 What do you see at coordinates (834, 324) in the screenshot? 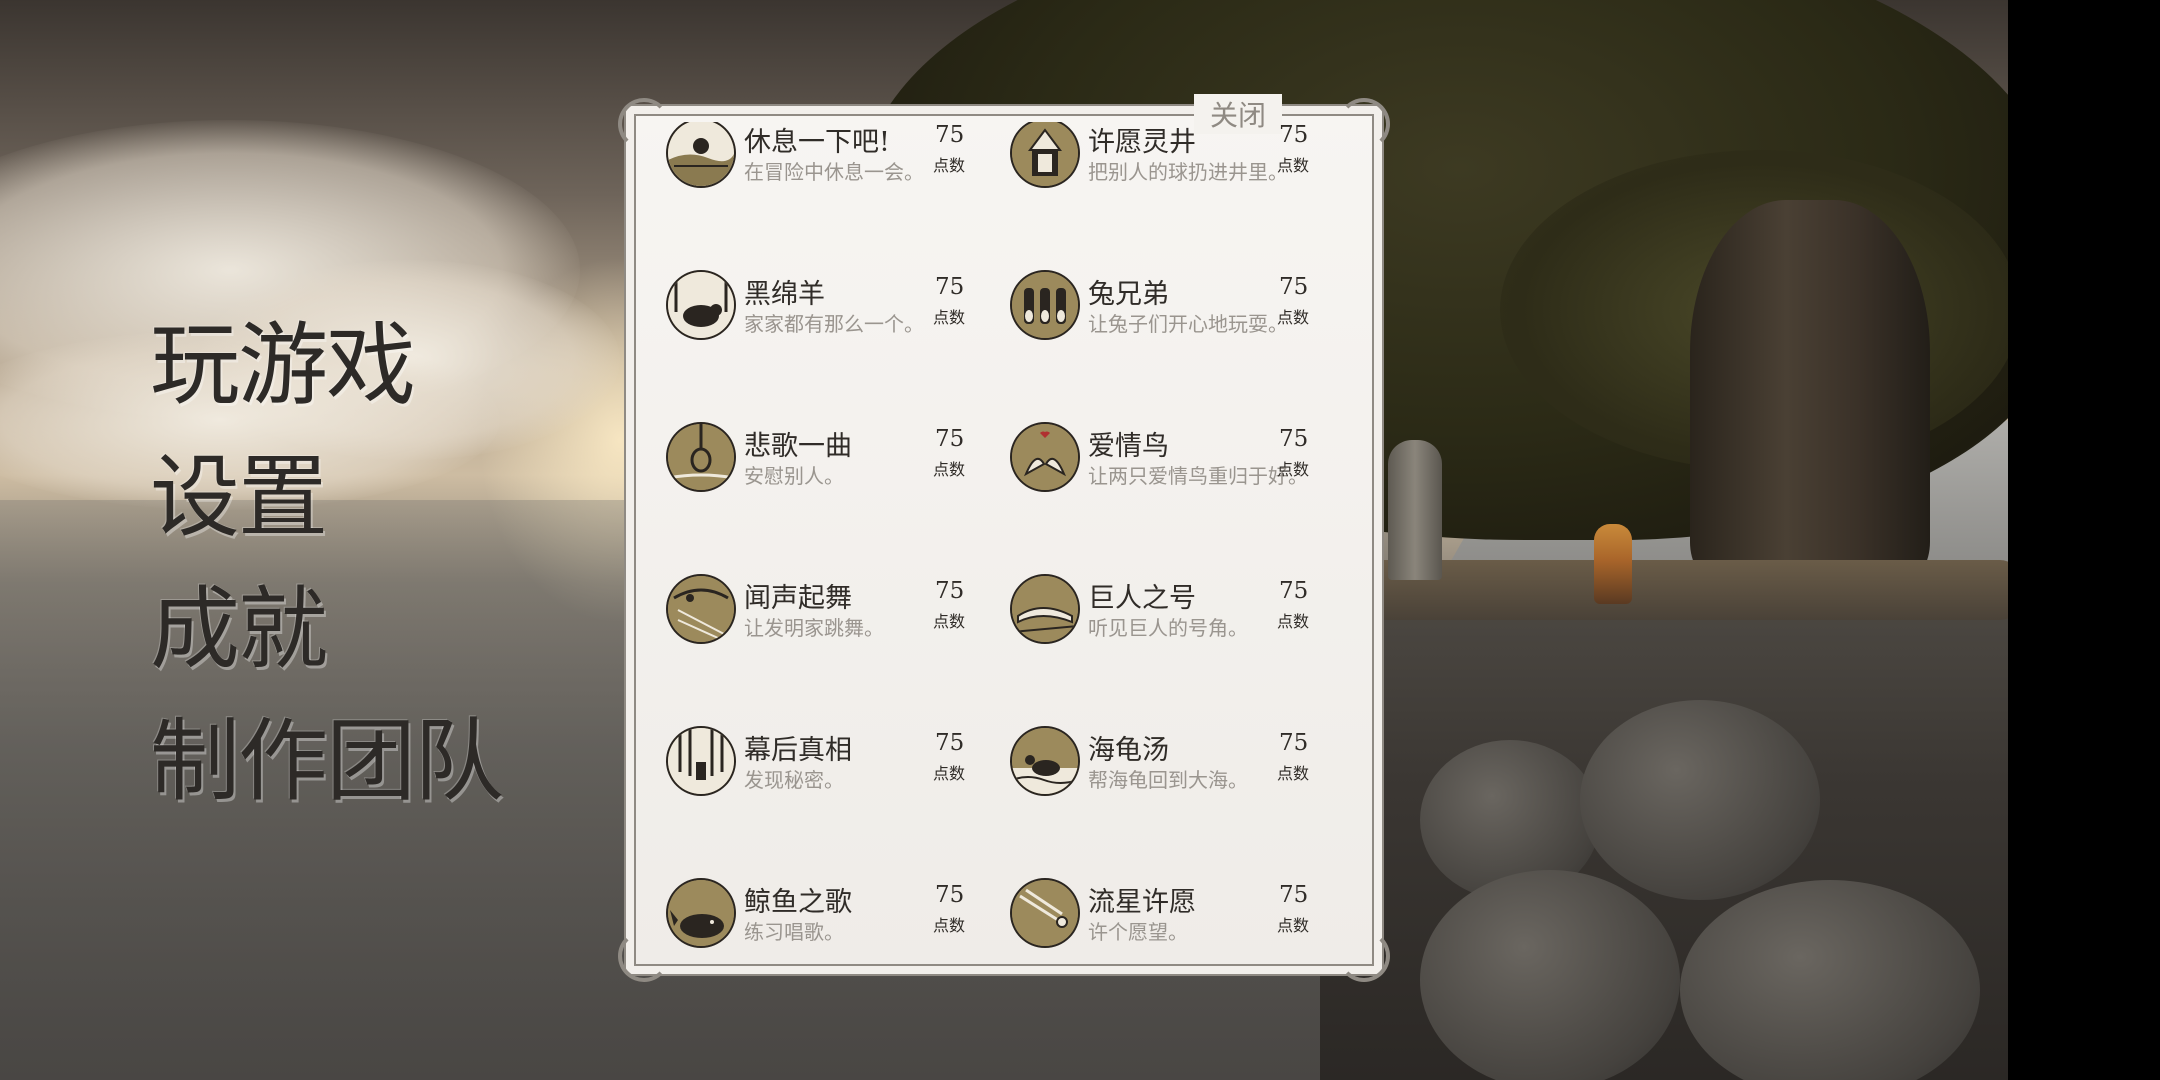
I see `achievement-description: 家家都有那么一个。` at bounding box center [834, 324].